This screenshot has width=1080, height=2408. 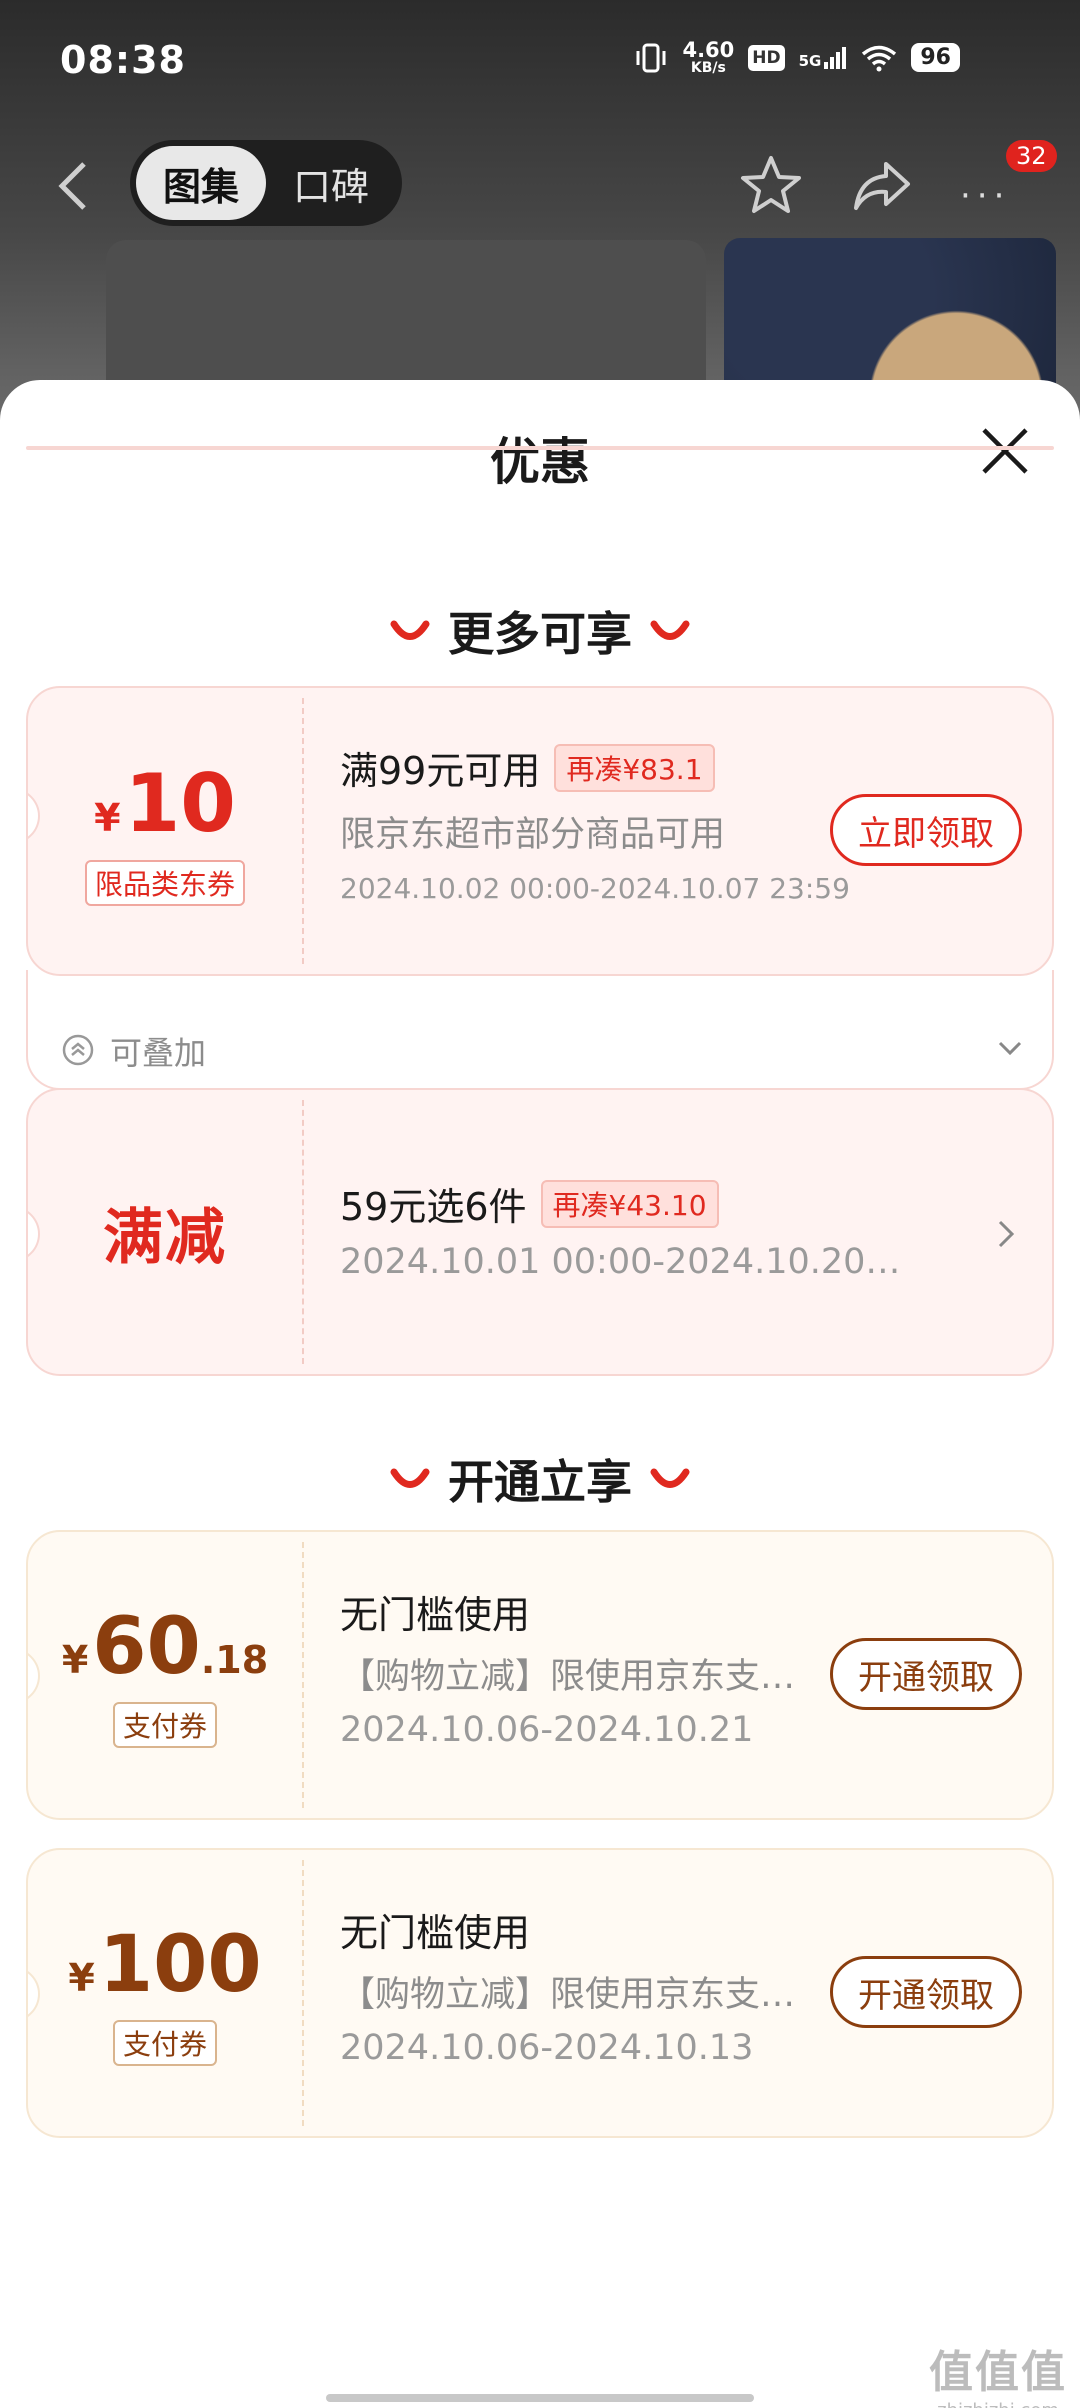 What do you see at coordinates (1010, 1048) in the screenshot?
I see `chevron-down-icon` at bounding box center [1010, 1048].